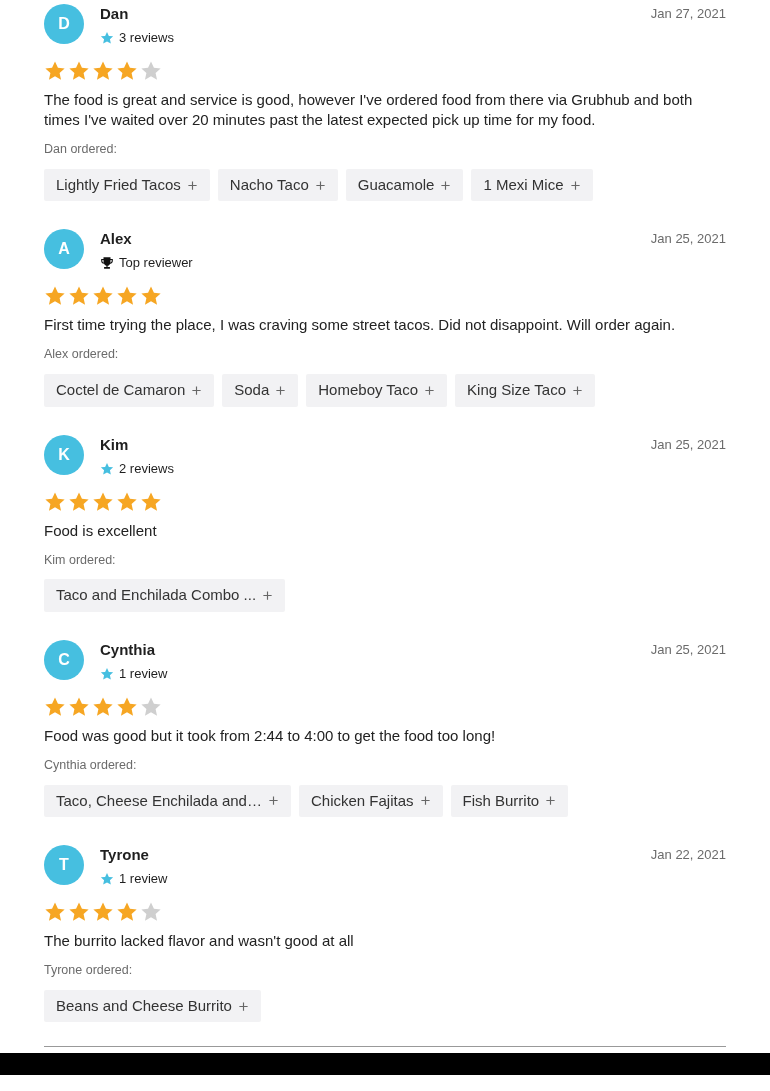  What do you see at coordinates (64, 865) in the screenshot?
I see `avatar: T` at bounding box center [64, 865].